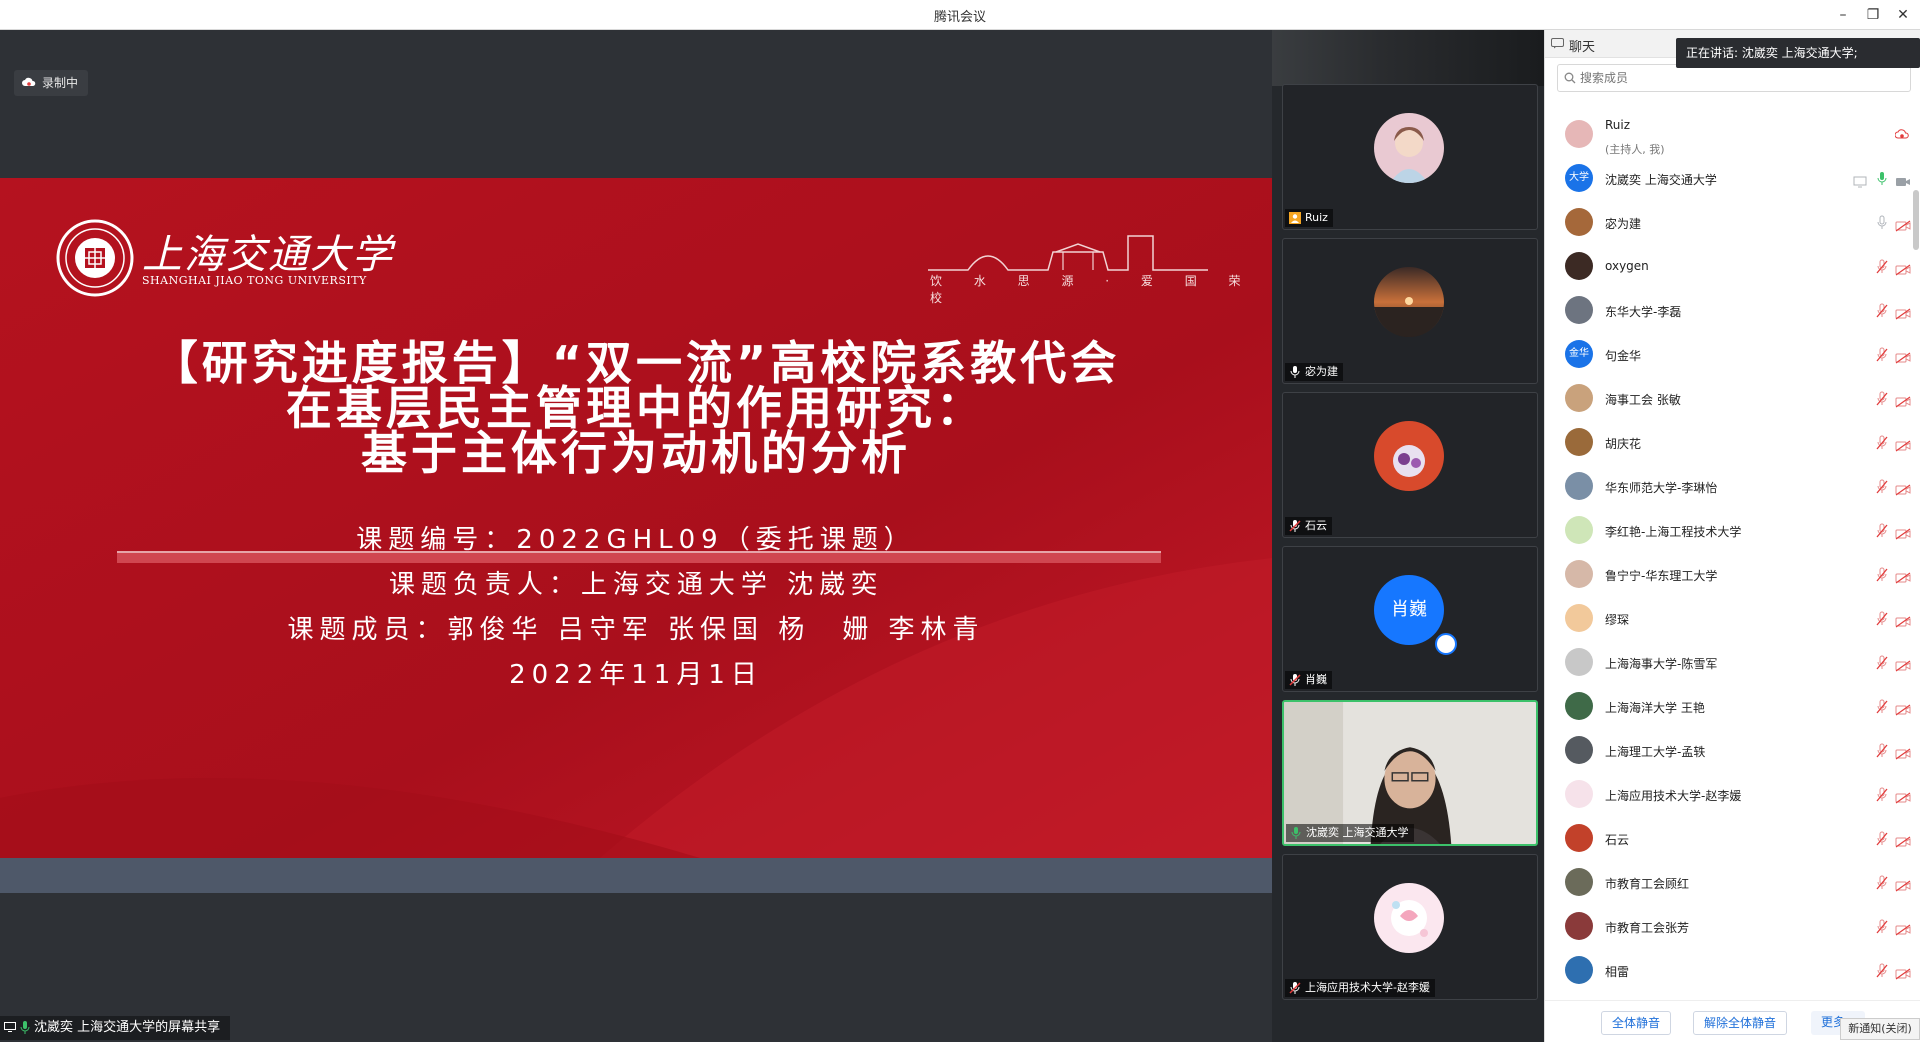 This screenshot has width=1920, height=1042. I want to click on video-tile-active-speaker: 沈崴奕 上海交通大学, so click(1410, 773).